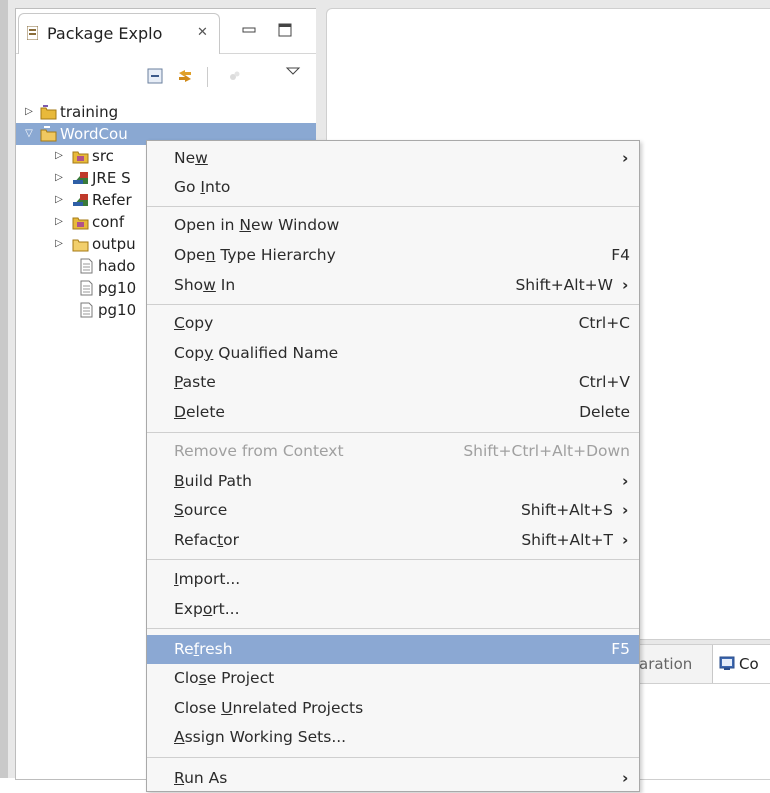  What do you see at coordinates (4, 389) in the screenshot?
I see `window-edge` at bounding box center [4, 389].